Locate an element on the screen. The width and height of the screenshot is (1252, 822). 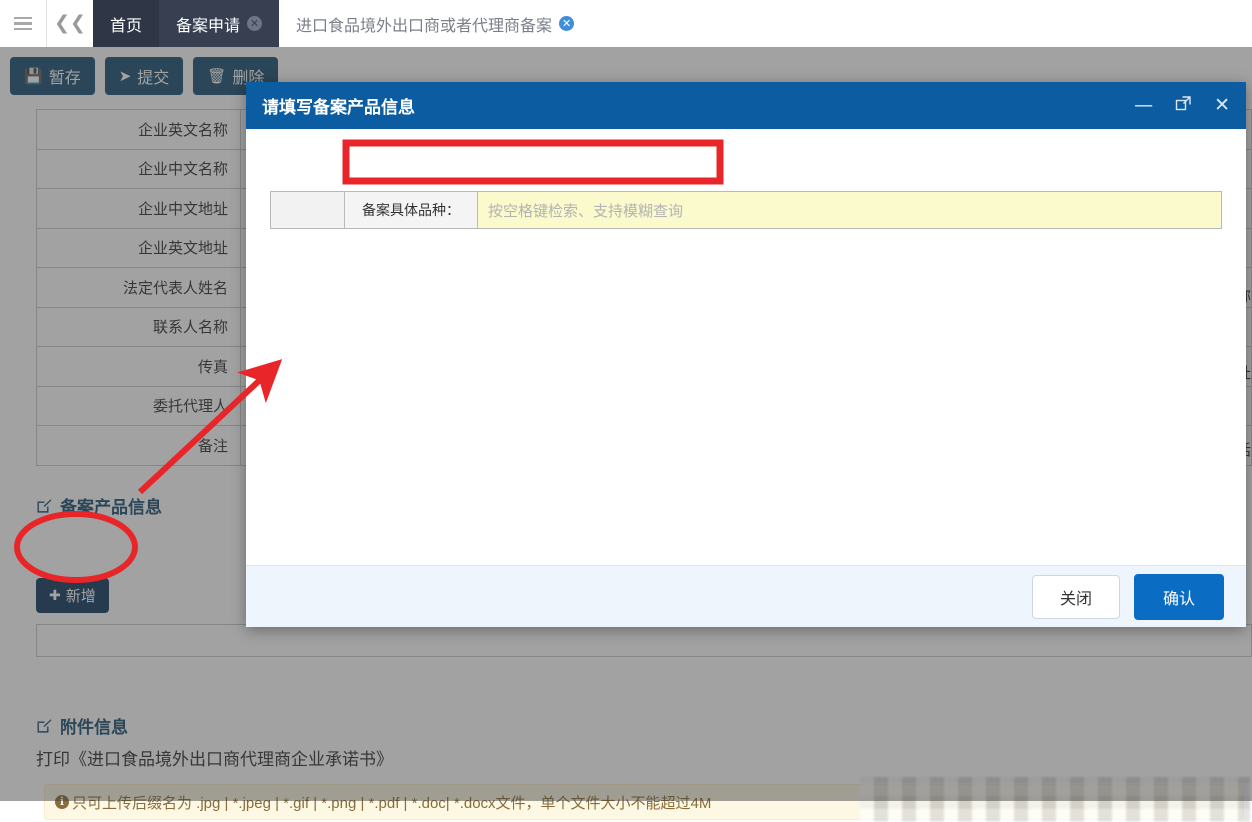
modal-product-field-row: 备案具体品种： 按空格键检索、支持模糊查询 is located at coordinates (746, 210).